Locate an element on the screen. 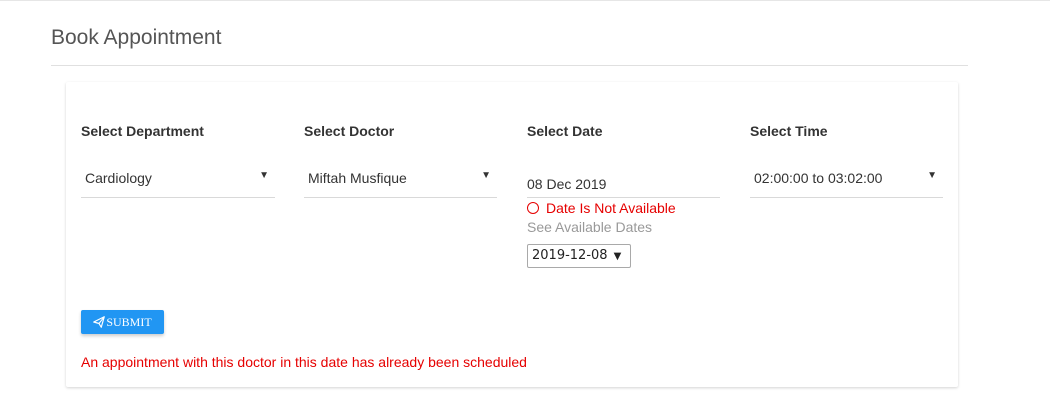  page-title: Book Appointment is located at coordinates (136, 37).